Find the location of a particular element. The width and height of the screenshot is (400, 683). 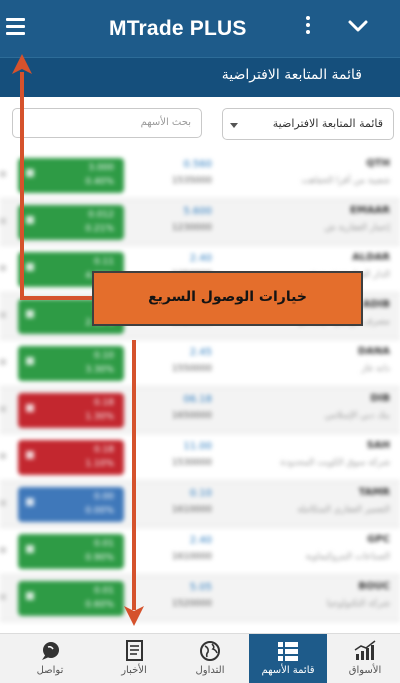

stock-price: 0.10 is located at coordinates (200, 493).